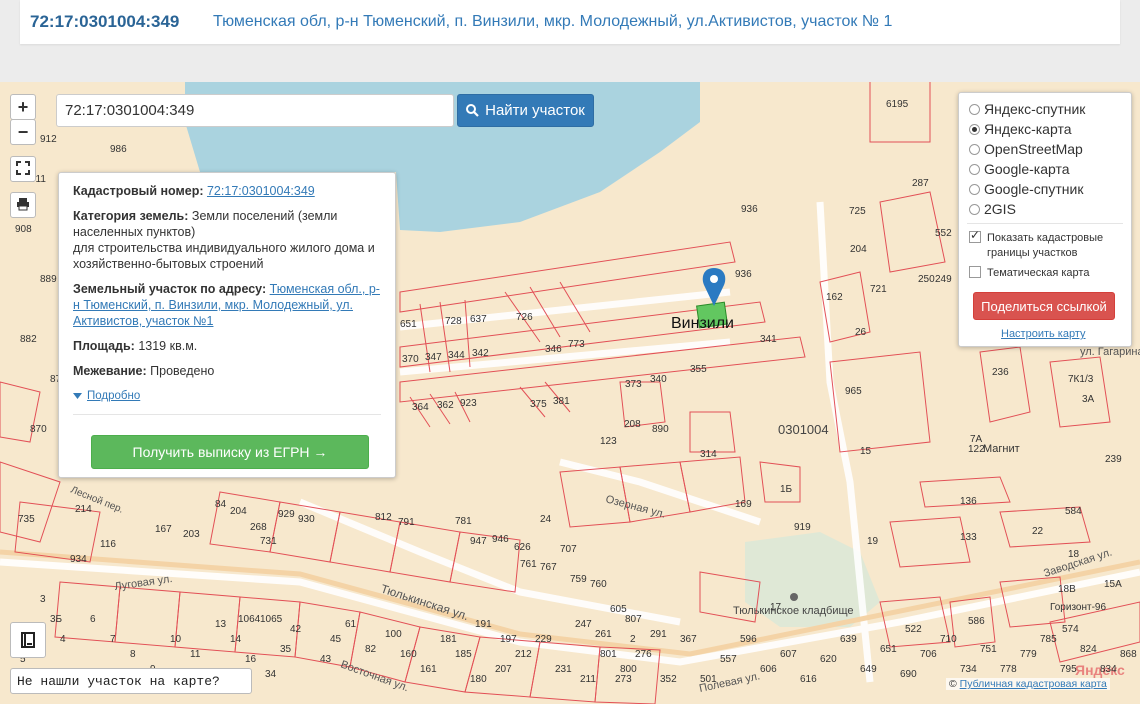 The image size is (1140, 704). What do you see at coordinates (561, 401) in the screenshot?
I see `parcel-number-label: 381` at bounding box center [561, 401].